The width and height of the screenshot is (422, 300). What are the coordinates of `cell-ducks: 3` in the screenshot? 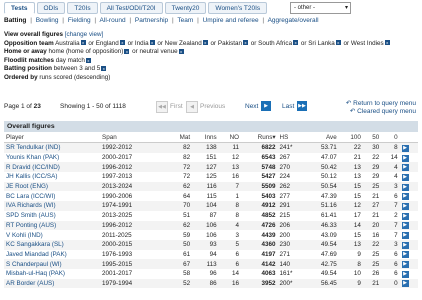 It's located at (390, 186).